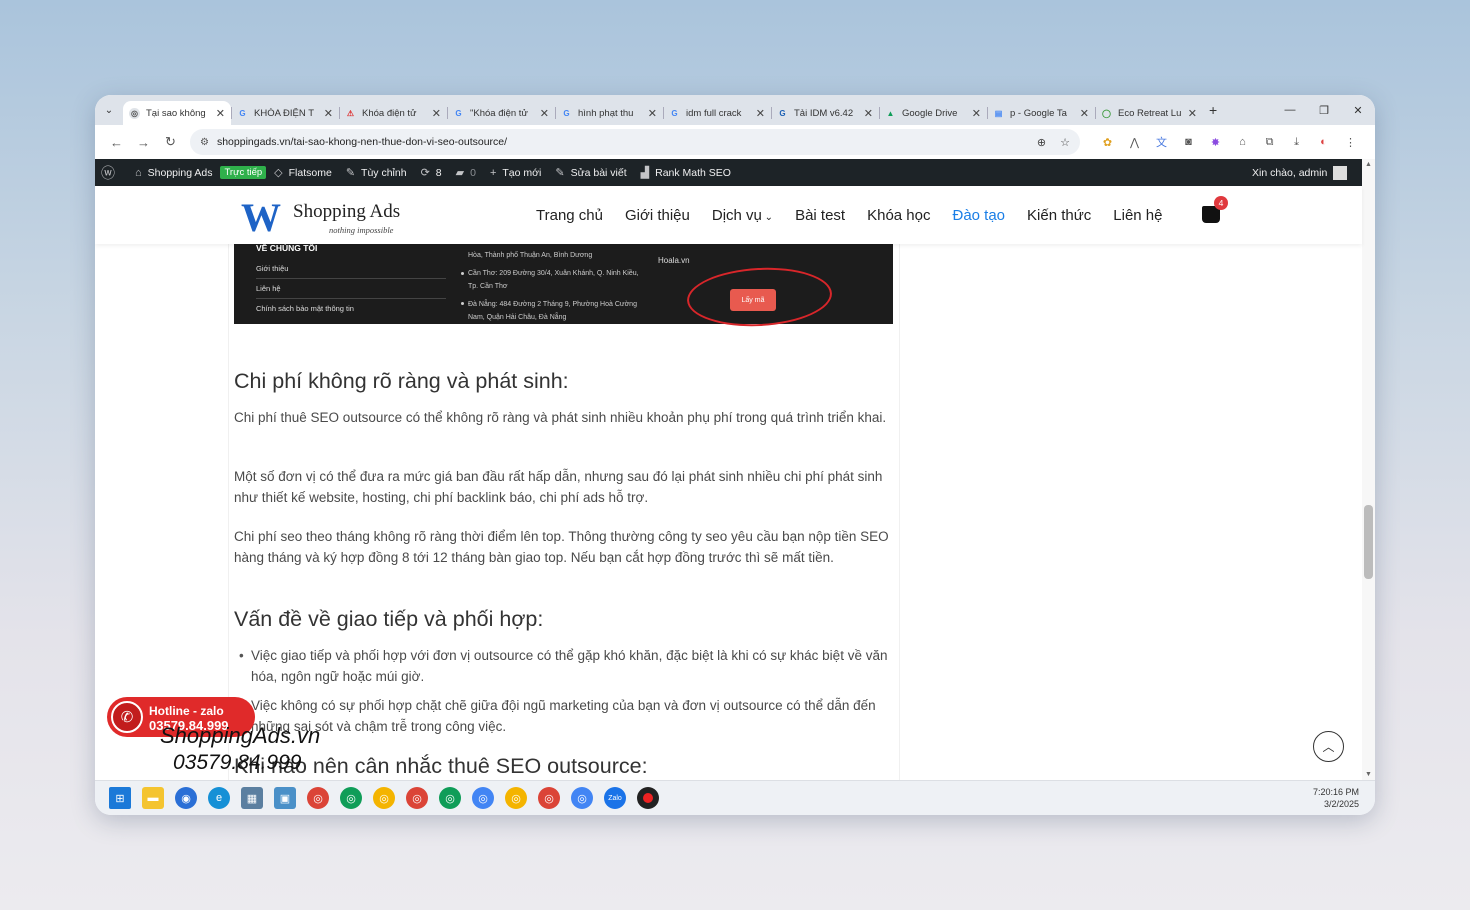 The width and height of the screenshot is (1470, 910). I want to click on menu-item-tests: Bài test, so click(820, 215).